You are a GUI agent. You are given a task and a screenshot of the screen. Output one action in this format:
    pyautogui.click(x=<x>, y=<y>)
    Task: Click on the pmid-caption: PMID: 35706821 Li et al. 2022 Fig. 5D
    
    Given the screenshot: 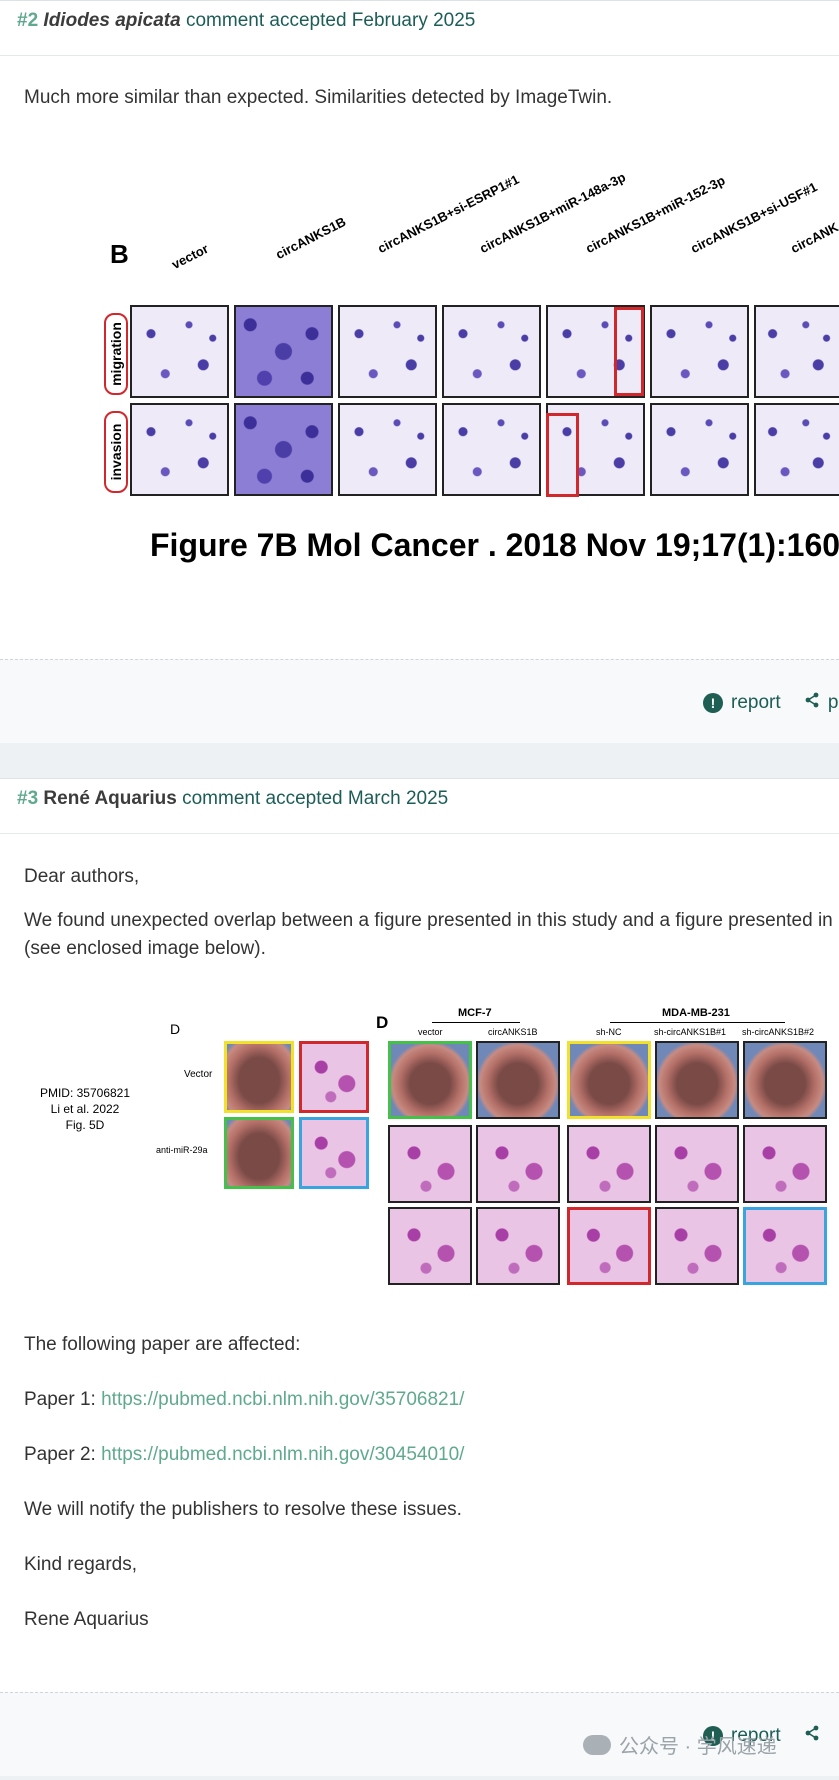 What is the action you would take?
    pyautogui.click(x=85, y=1109)
    